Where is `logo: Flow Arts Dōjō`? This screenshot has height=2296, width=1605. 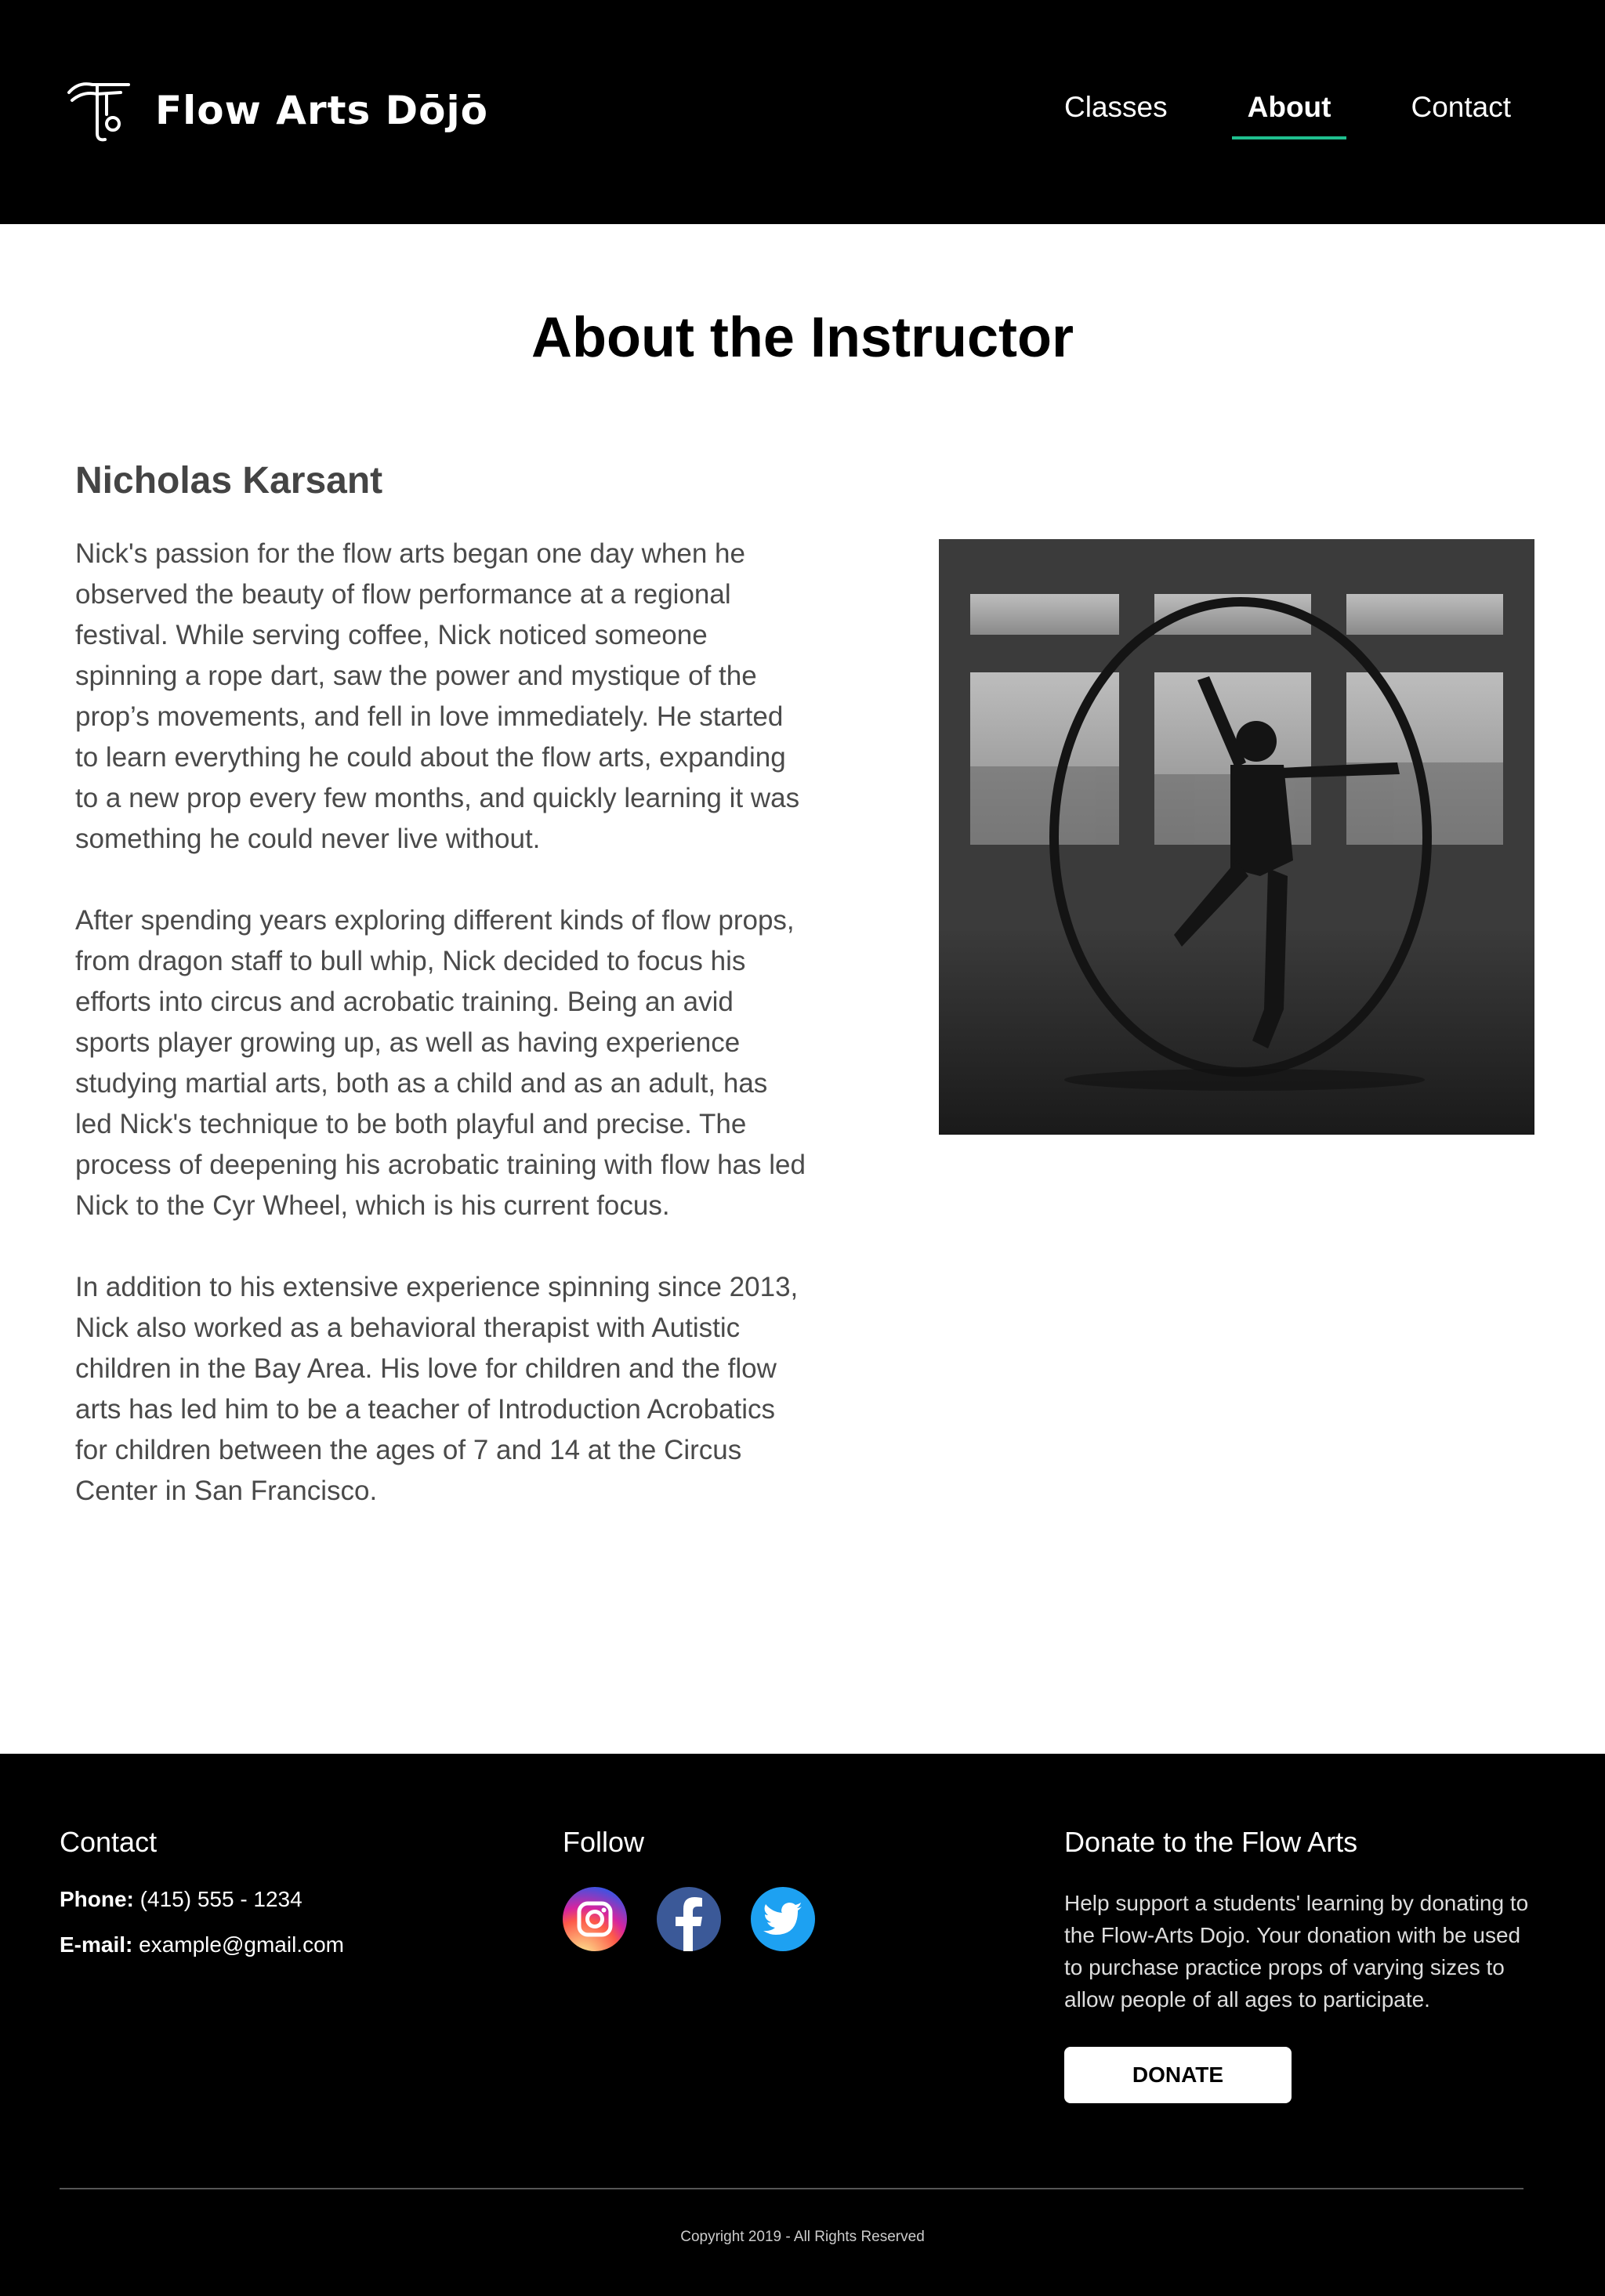 logo: Flow Arts Dōjō is located at coordinates (277, 110).